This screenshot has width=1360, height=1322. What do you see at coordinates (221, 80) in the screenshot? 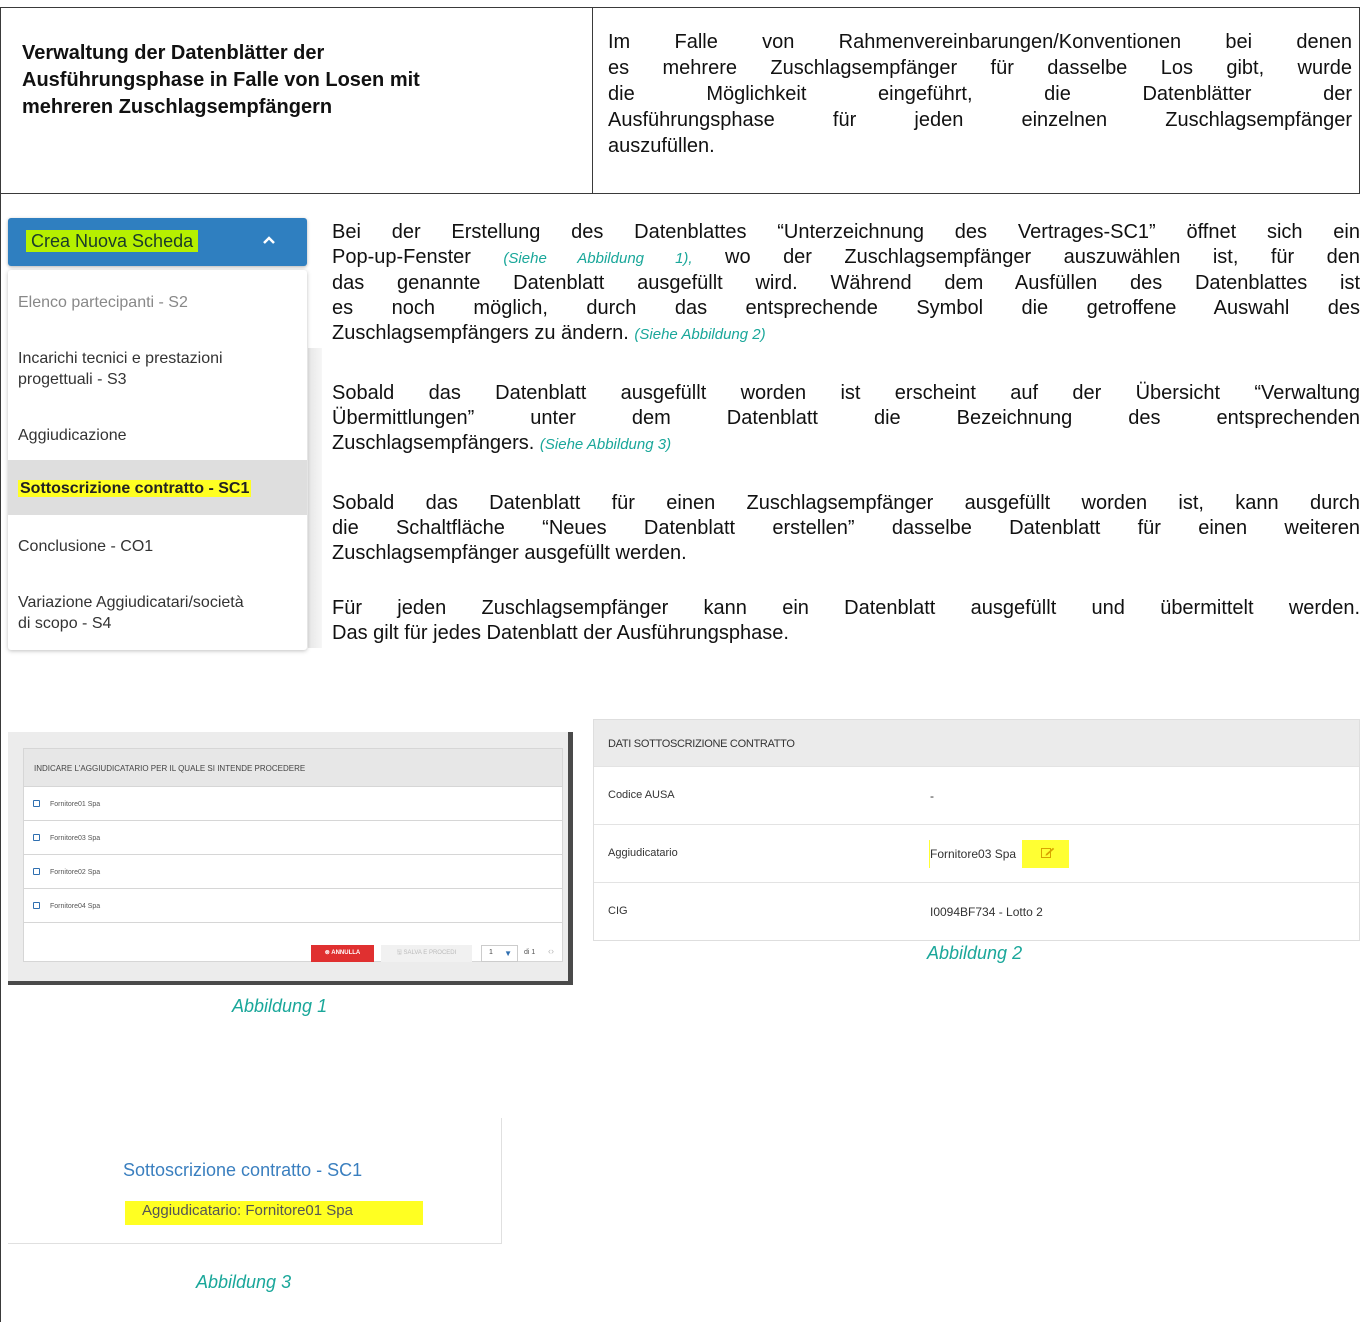
I see `section-title-line: Ausführungsphase in Falle von Losen mit` at bounding box center [221, 80].